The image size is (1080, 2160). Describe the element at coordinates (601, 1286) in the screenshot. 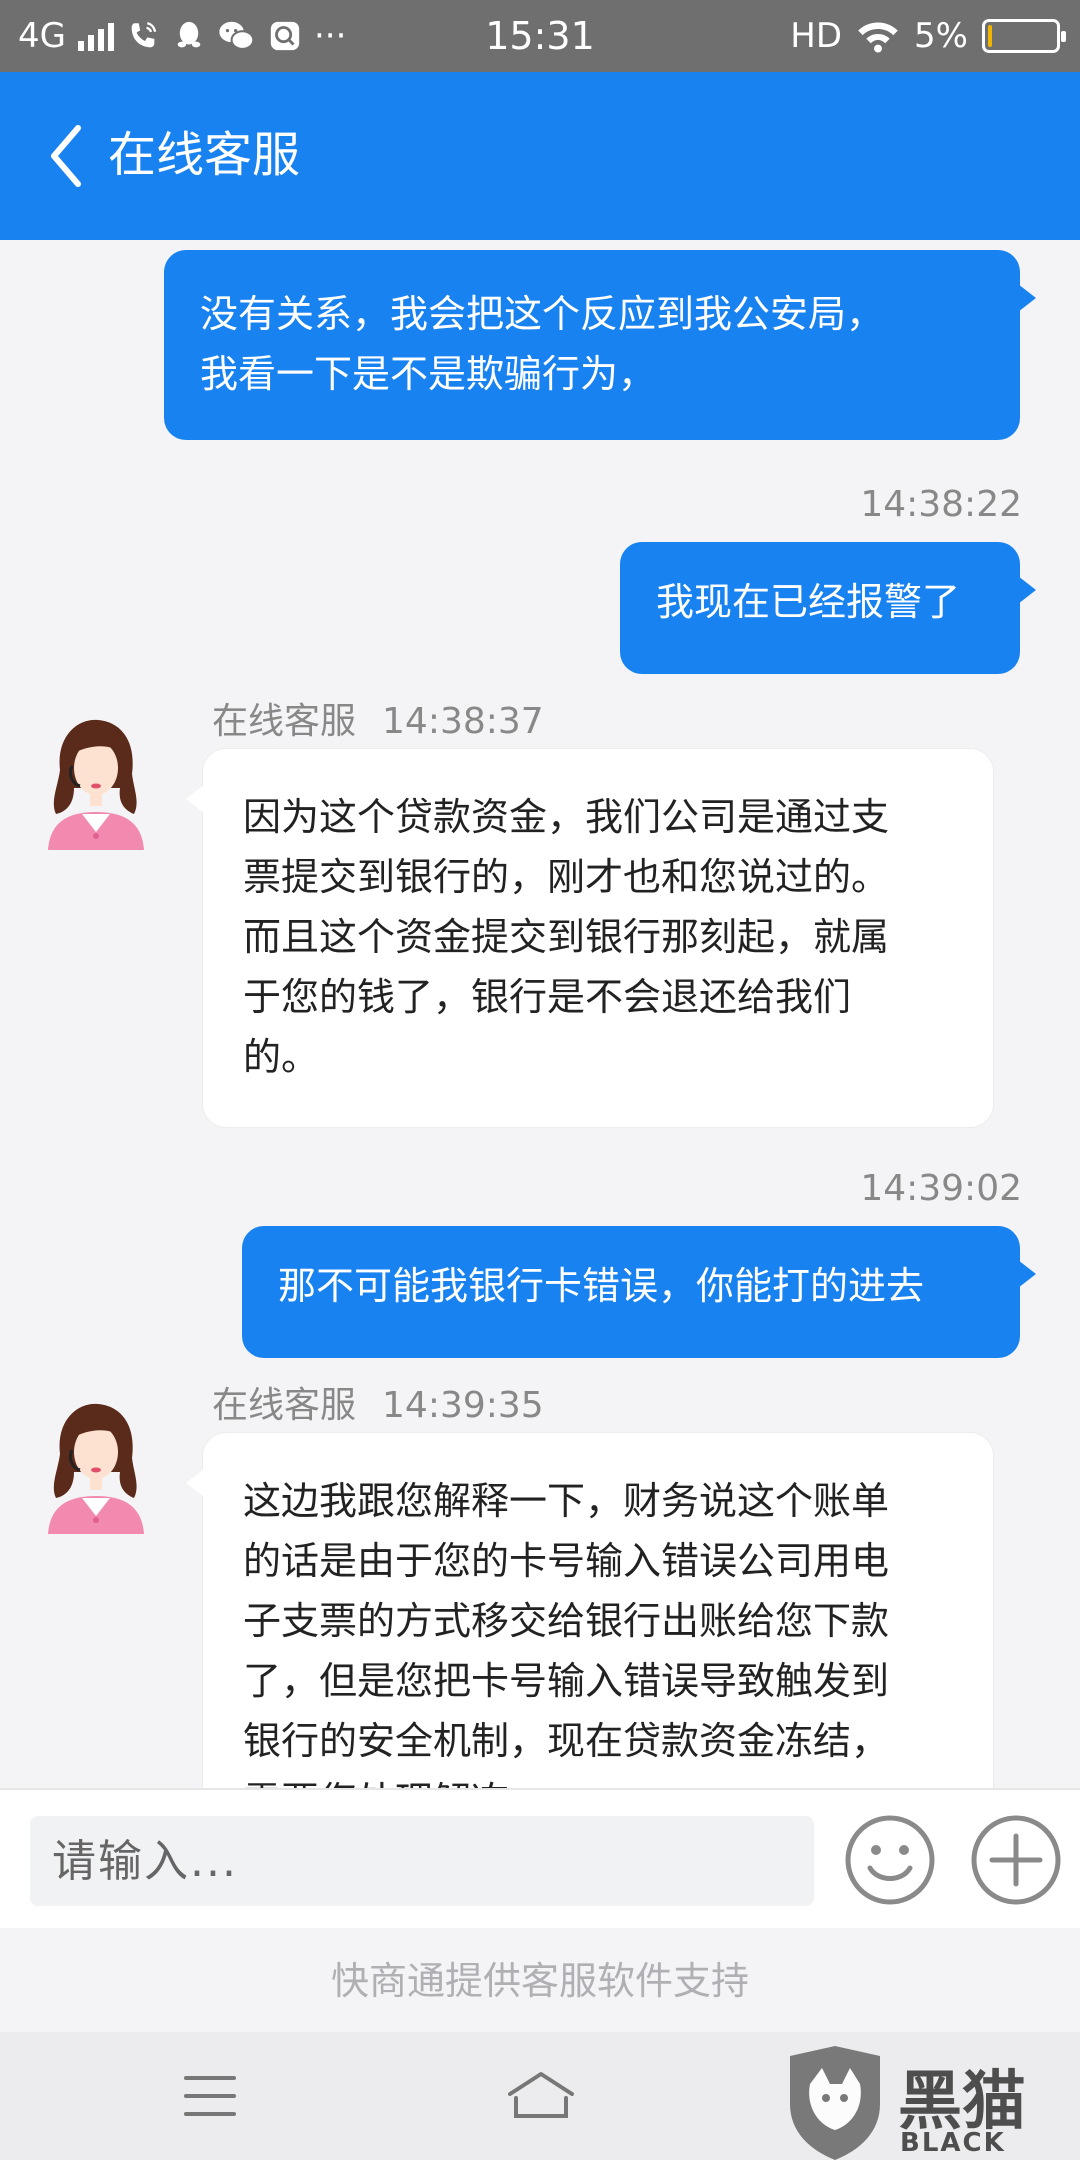

I see `message-text: 那不可能我银行卡错误，你能打的进去` at that location.